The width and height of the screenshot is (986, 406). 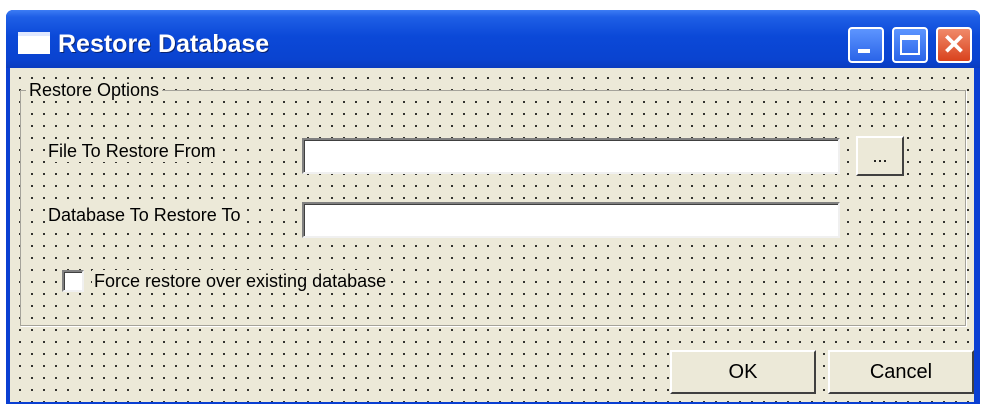 I want to click on maximize-button, so click(x=910, y=45).